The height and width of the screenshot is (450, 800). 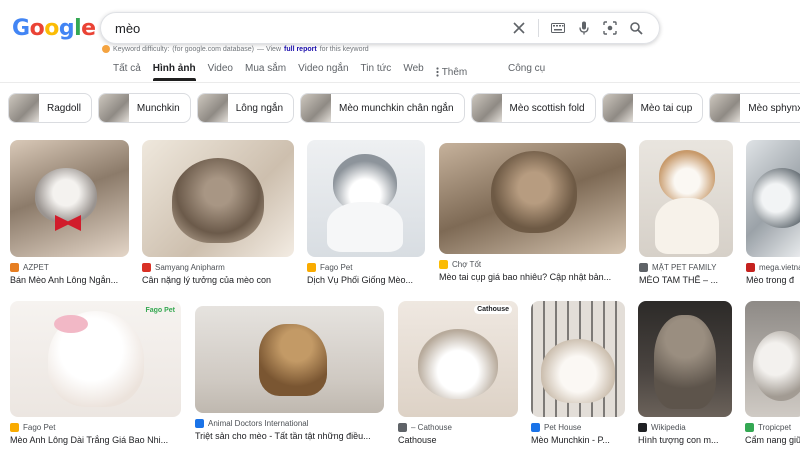 What do you see at coordinates (258, 423) in the screenshot?
I see `source-name: Animal Doctors International` at bounding box center [258, 423].